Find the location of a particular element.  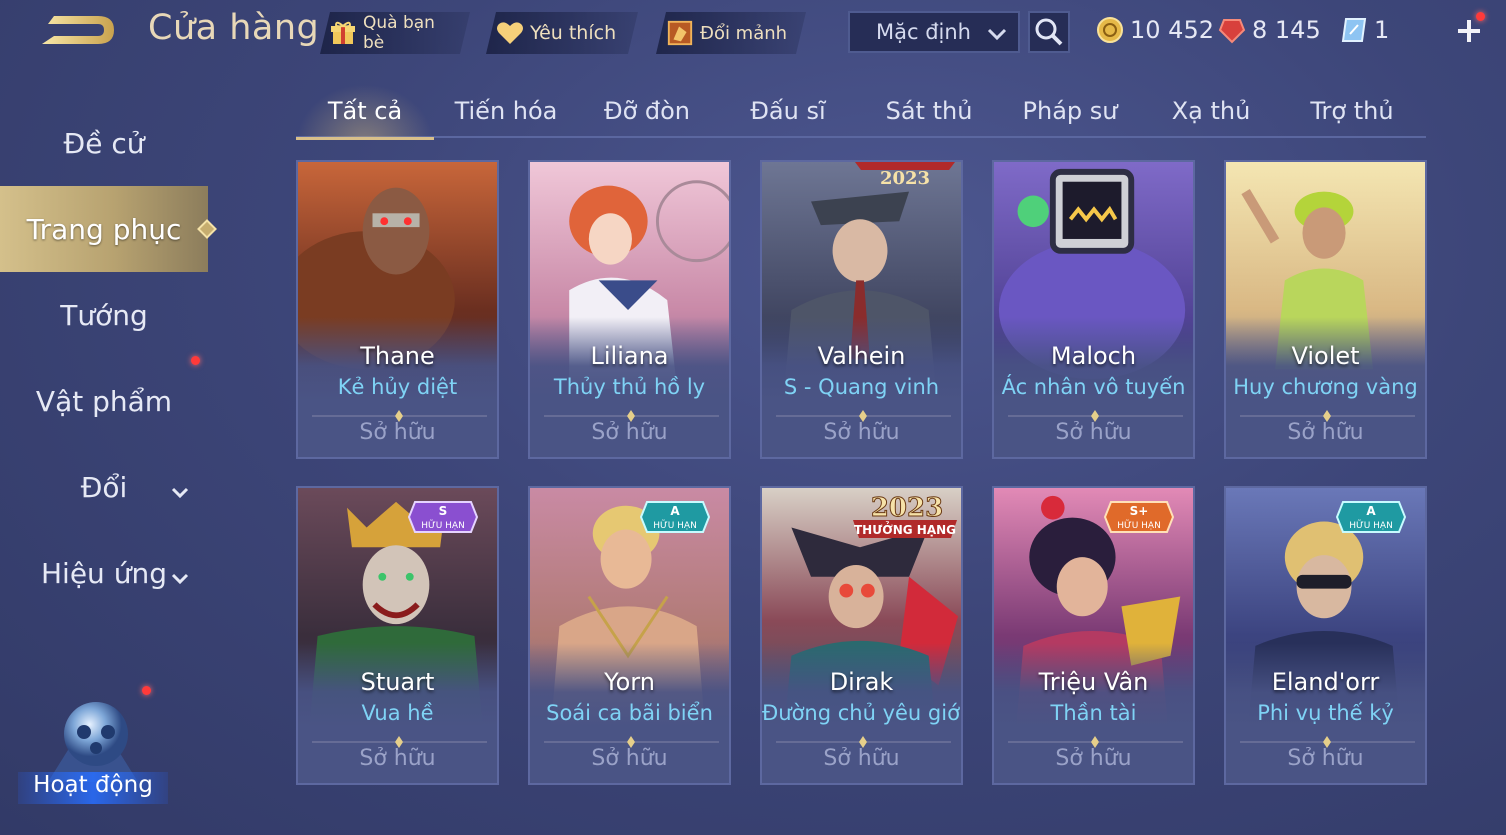

skin-name: Huy chương vàng is located at coordinates (1325, 387).